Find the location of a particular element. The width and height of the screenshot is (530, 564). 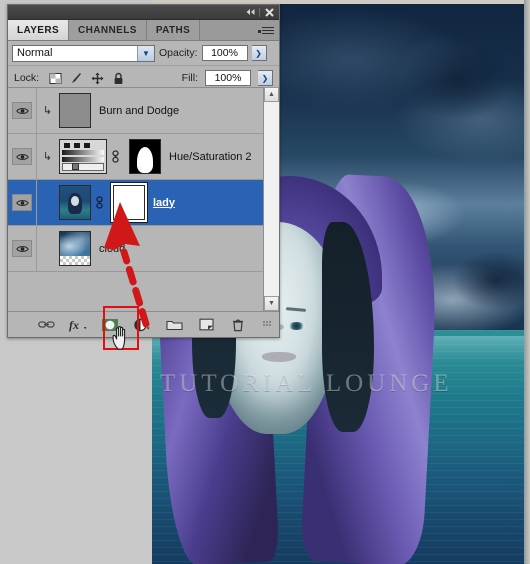

delete-layer-button is located at coordinates (238, 325).